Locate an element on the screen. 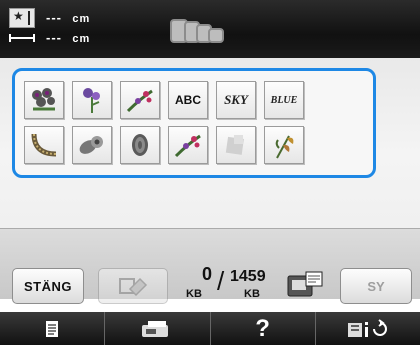  height-unit: cm is located at coordinates (81, 19).